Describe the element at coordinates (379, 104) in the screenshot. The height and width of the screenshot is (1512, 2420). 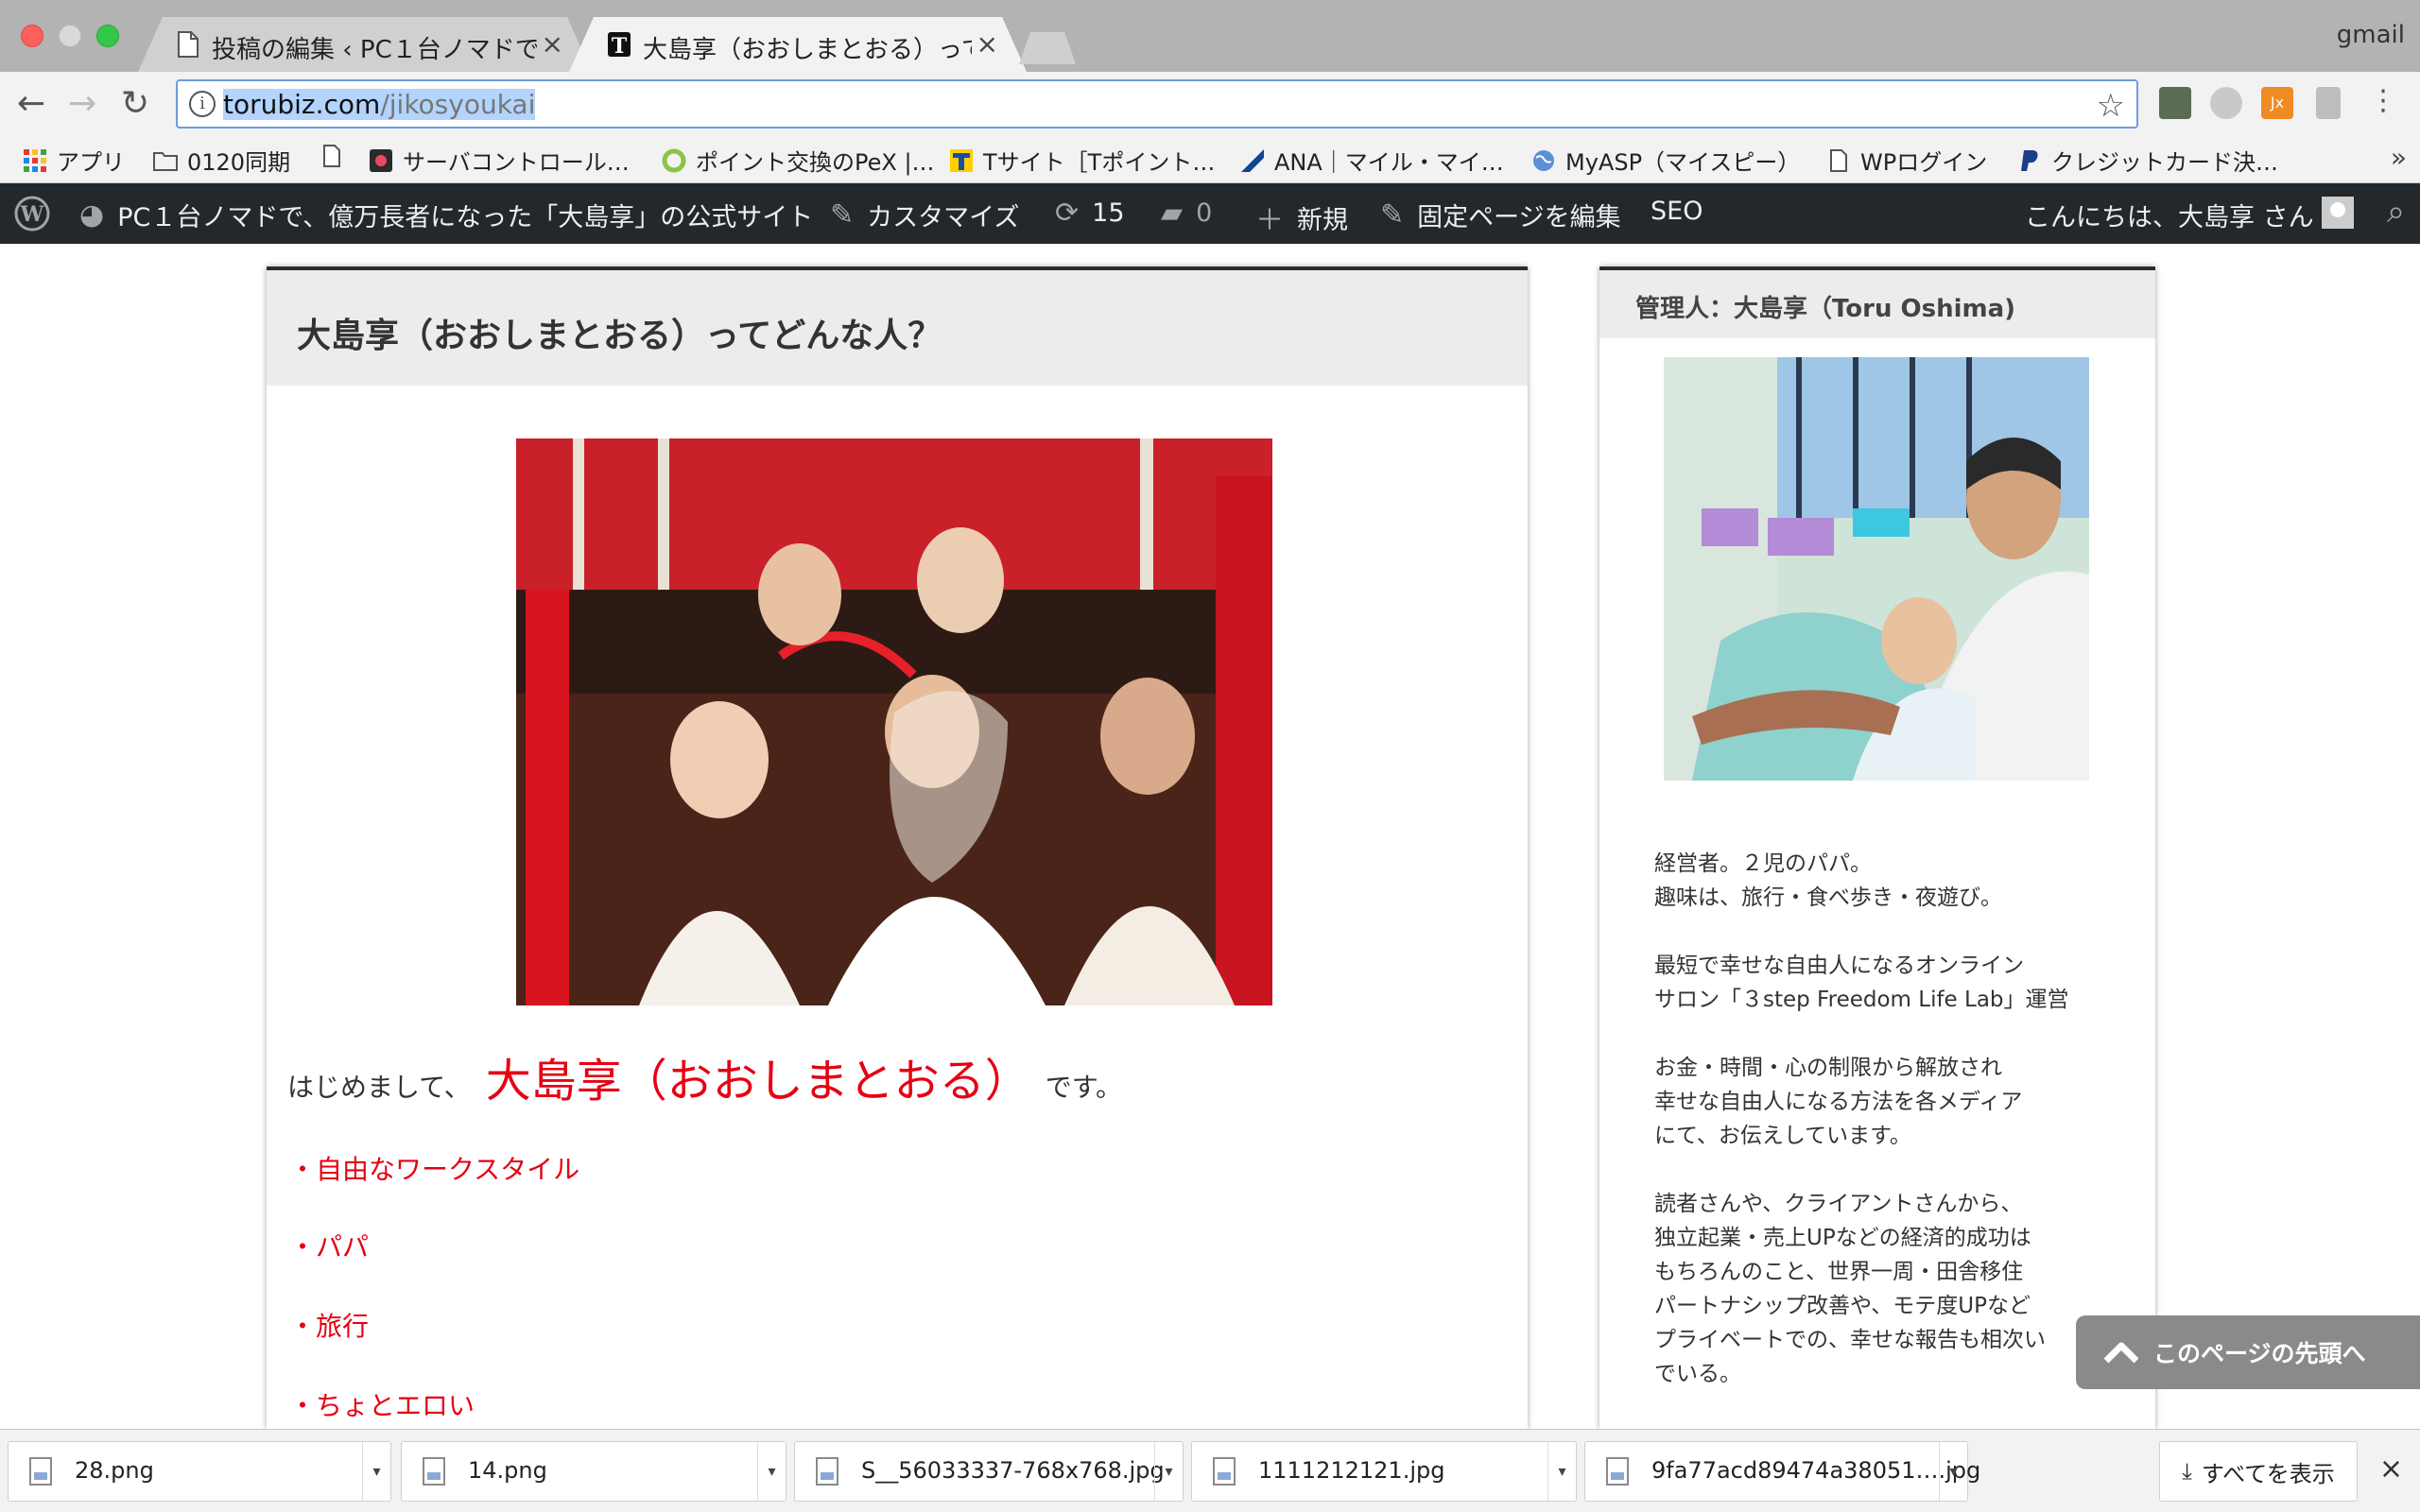
I see `url-text: torubiz.com/jikosyoukai` at that location.